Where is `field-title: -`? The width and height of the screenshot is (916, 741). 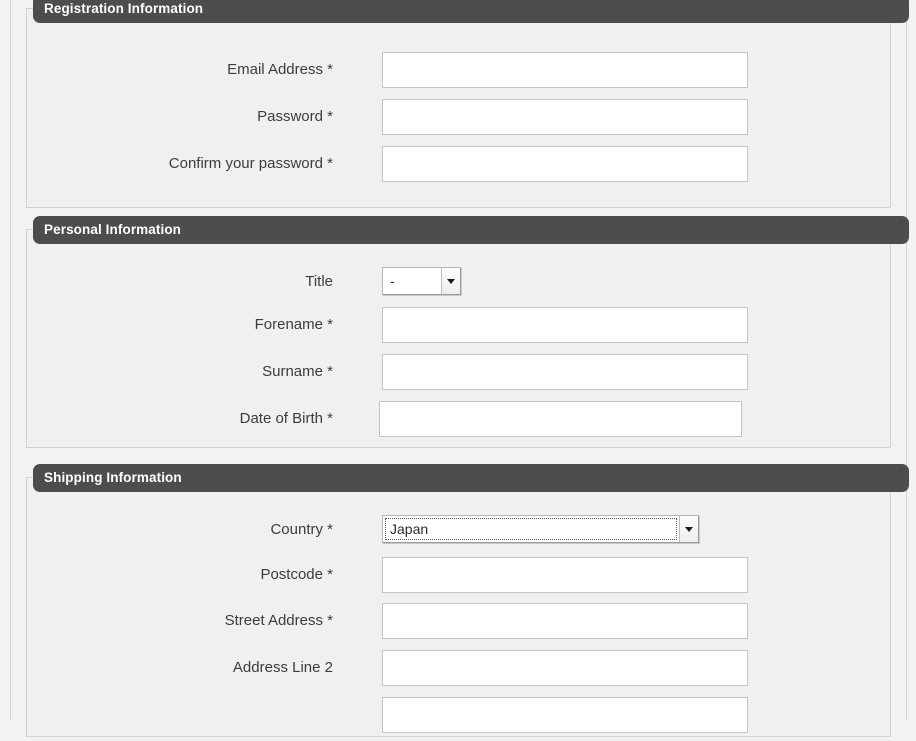
field-title: - is located at coordinates (421, 283).